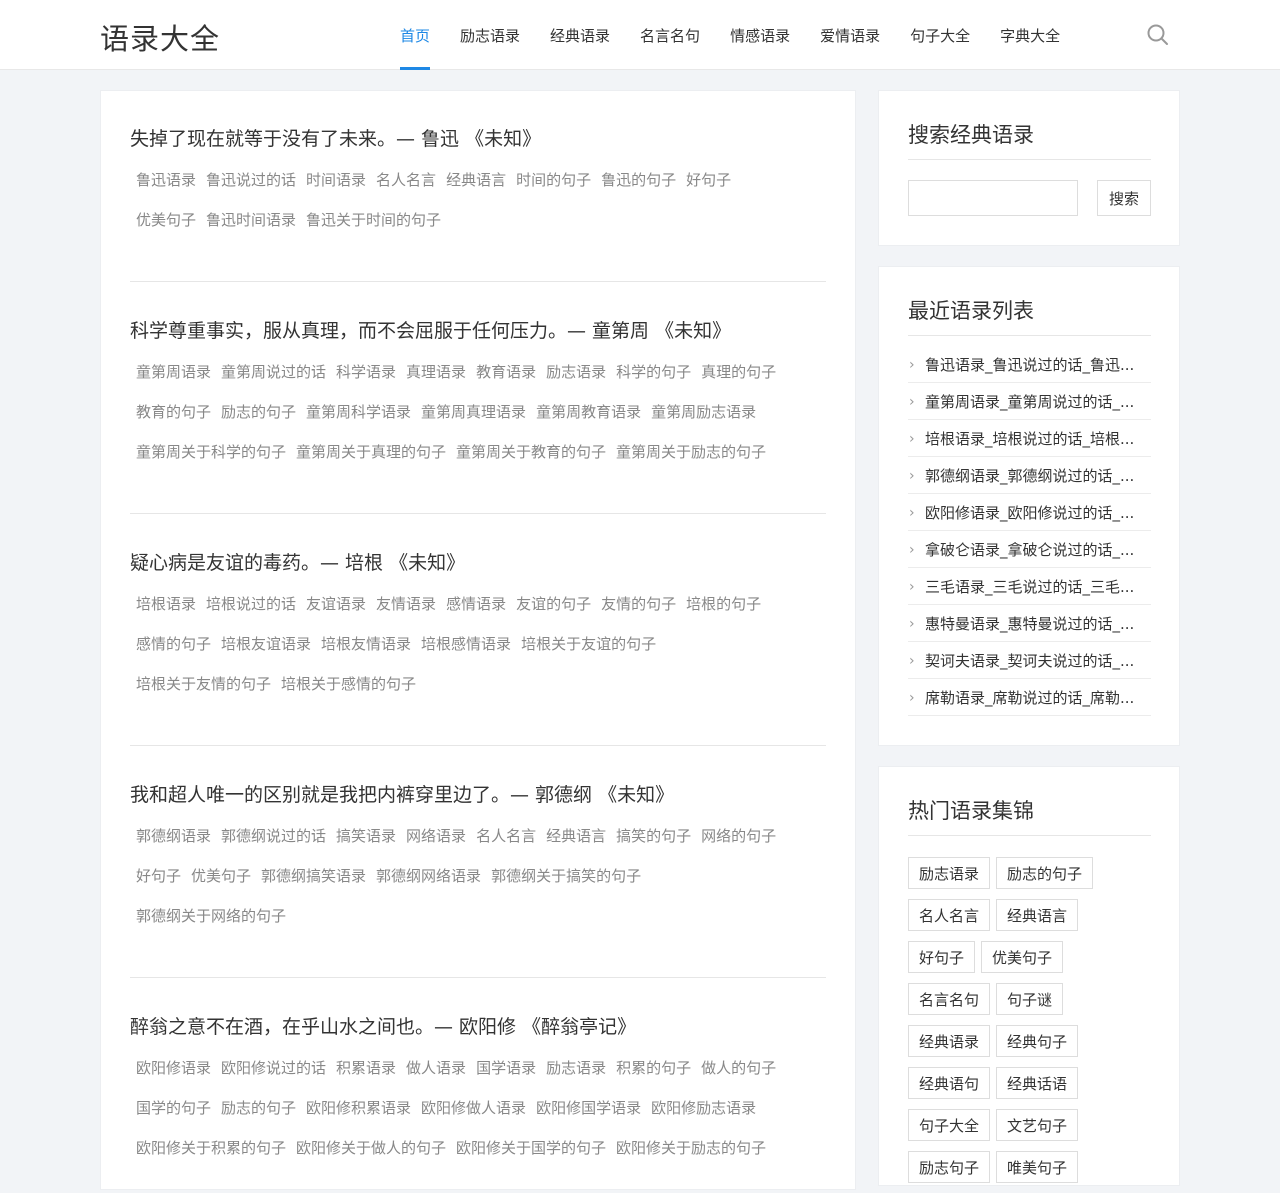  What do you see at coordinates (653, 1068) in the screenshot?
I see `tag-link: 积累的句子` at bounding box center [653, 1068].